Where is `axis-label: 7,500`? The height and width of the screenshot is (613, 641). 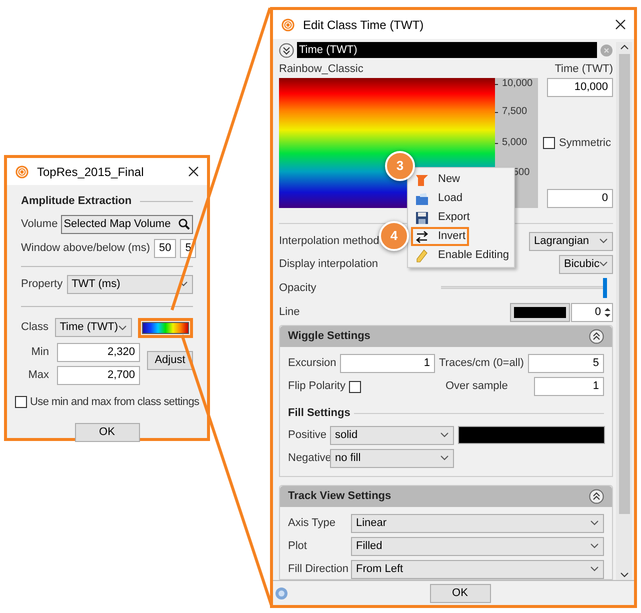
axis-label: 7,500 is located at coordinates (515, 112).